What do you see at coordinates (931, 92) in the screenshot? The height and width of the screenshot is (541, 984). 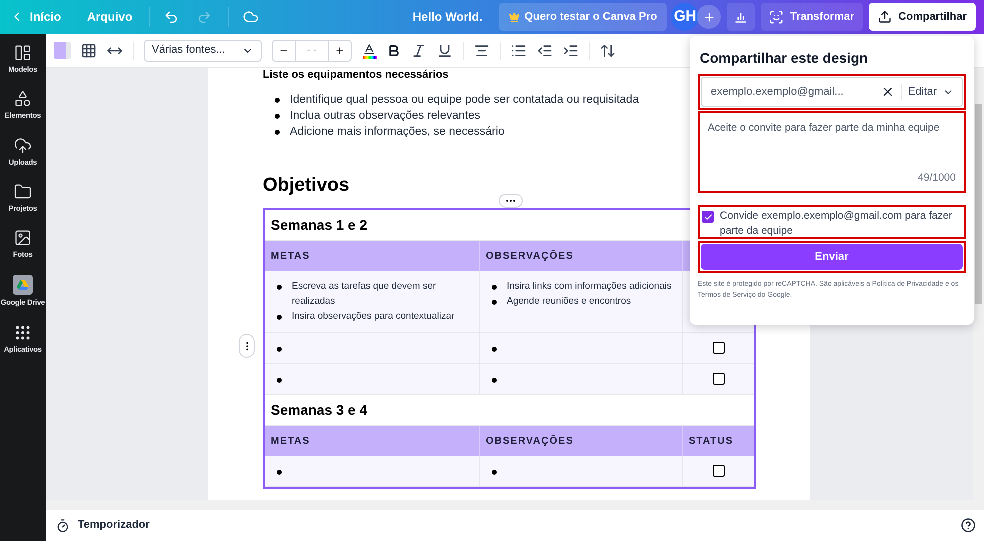 I see `permission-dropdown: Editar` at bounding box center [931, 92].